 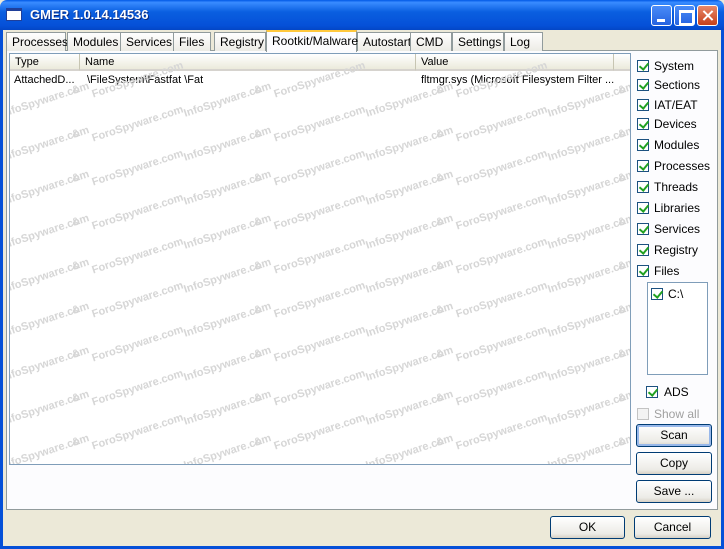 What do you see at coordinates (676, 392) in the screenshot?
I see `label-ads: ADS` at bounding box center [676, 392].